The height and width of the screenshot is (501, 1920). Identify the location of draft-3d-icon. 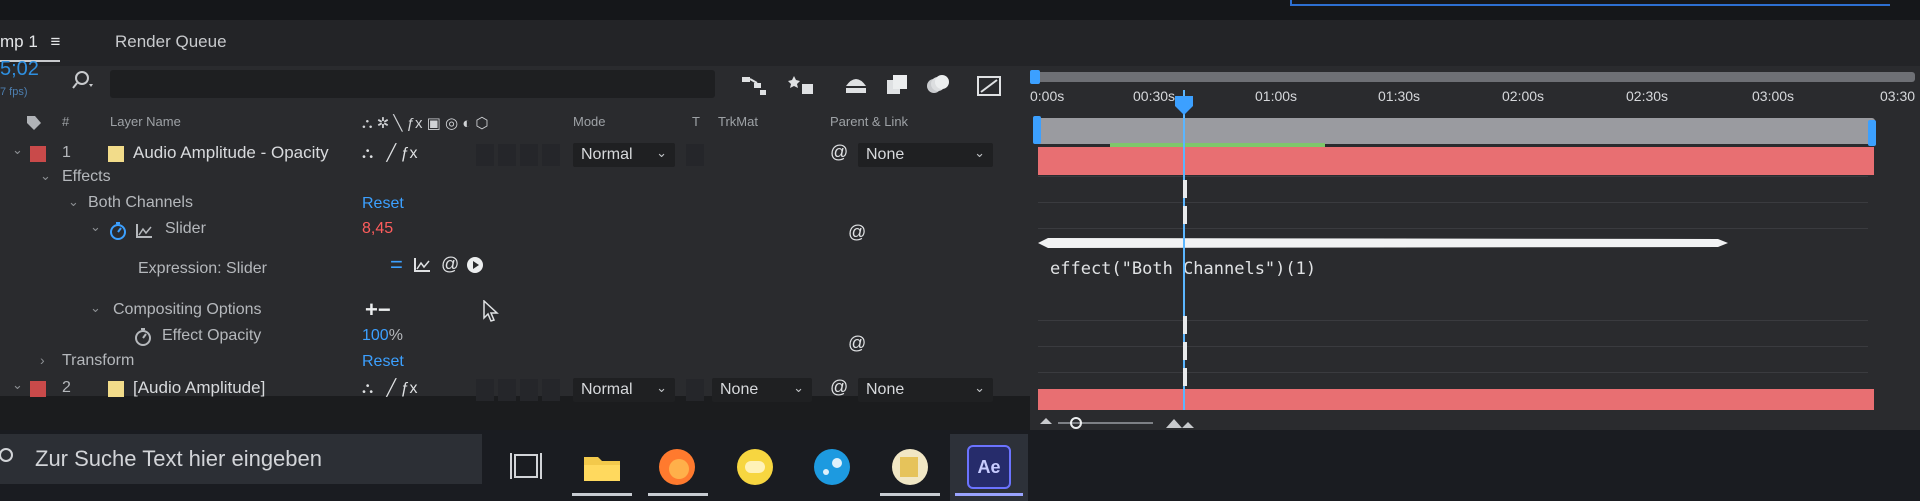
(802, 85).